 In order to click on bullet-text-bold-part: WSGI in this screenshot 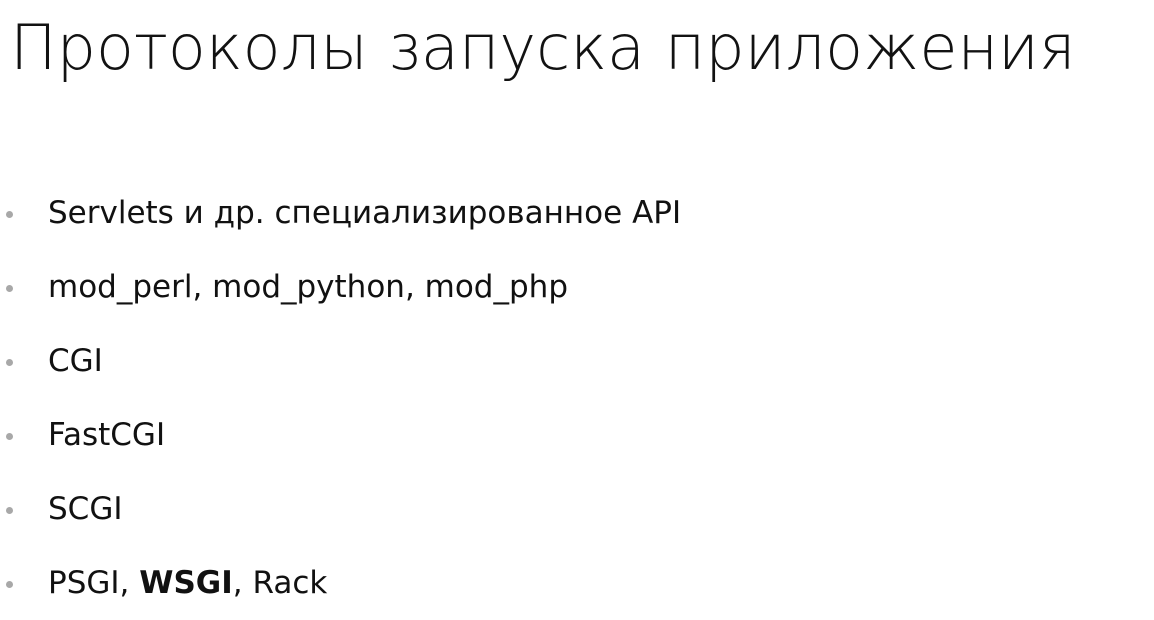, I will do `click(186, 583)`.